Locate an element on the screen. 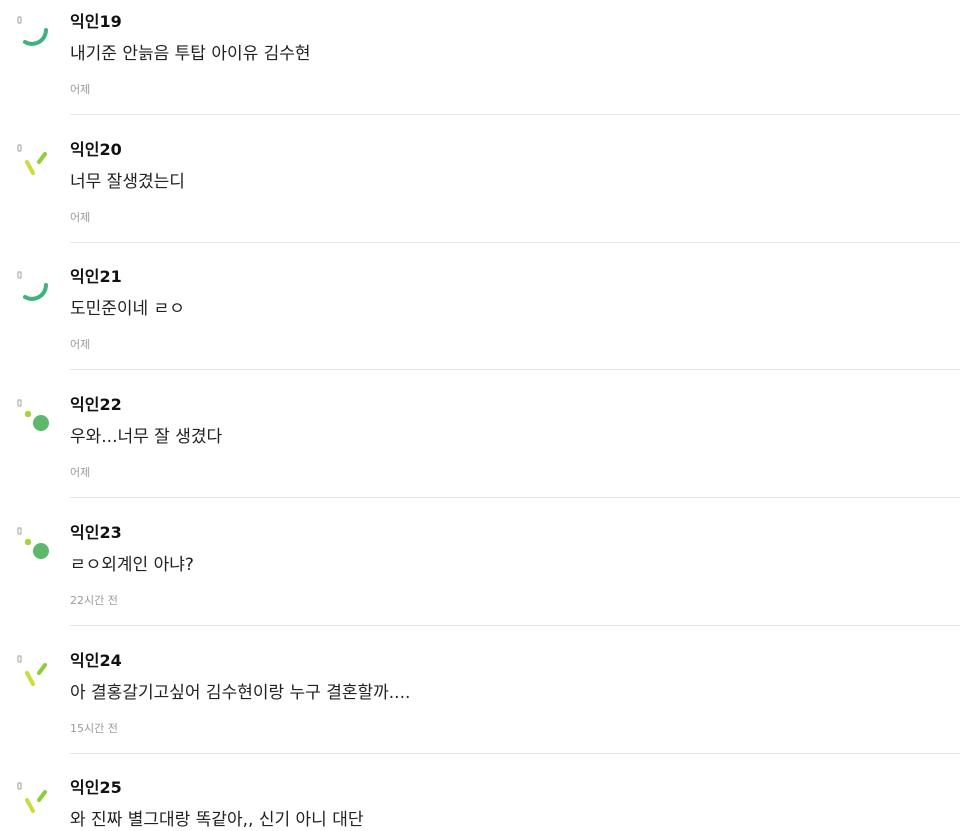  comment-author: 익인25 is located at coordinates (96, 788).